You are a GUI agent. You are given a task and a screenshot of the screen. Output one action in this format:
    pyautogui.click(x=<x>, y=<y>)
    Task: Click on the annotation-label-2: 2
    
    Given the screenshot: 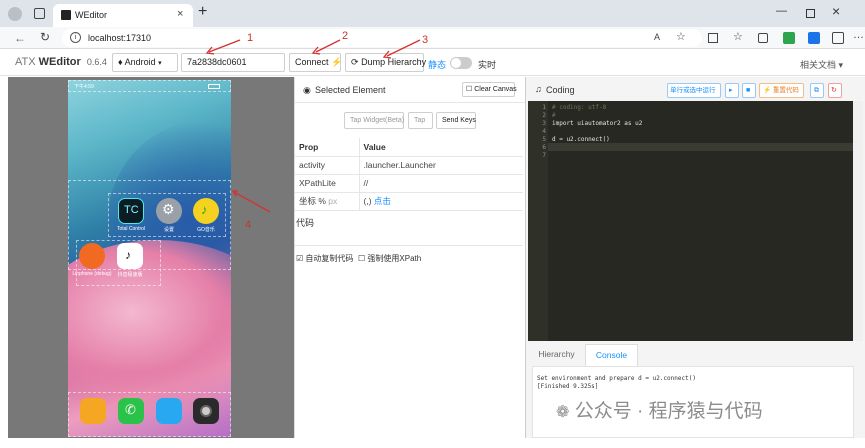 What is the action you would take?
    pyautogui.click(x=345, y=36)
    